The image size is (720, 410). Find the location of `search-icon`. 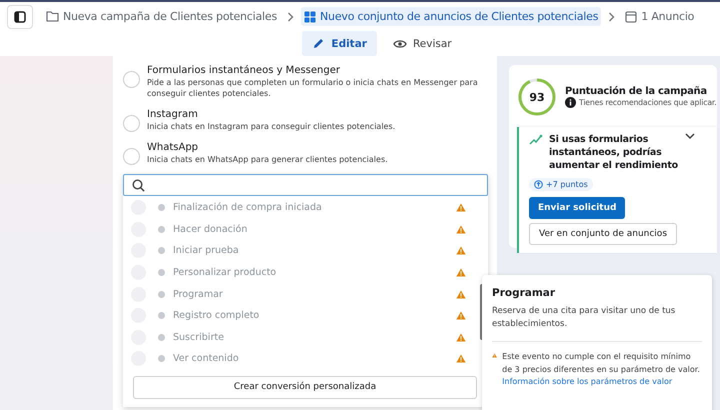

search-icon is located at coordinates (138, 185).